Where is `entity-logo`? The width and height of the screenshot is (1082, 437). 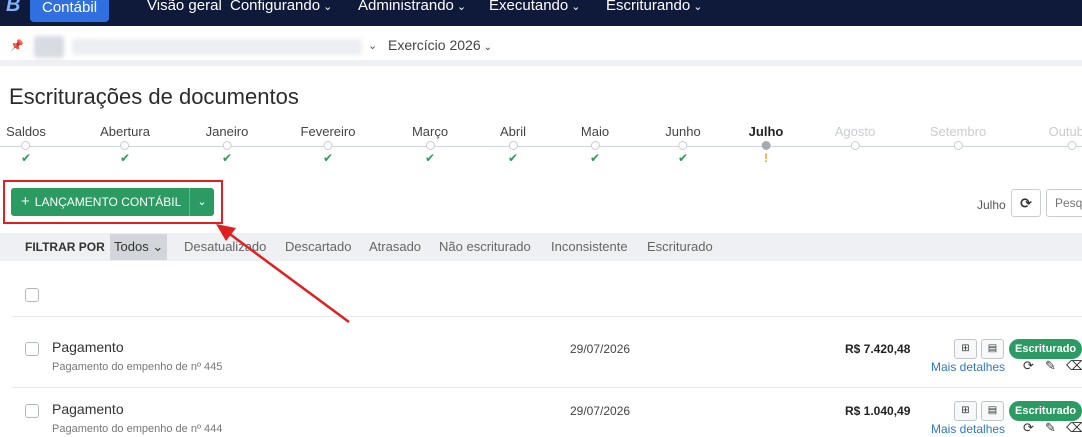
entity-logo is located at coordinates (49, 47).